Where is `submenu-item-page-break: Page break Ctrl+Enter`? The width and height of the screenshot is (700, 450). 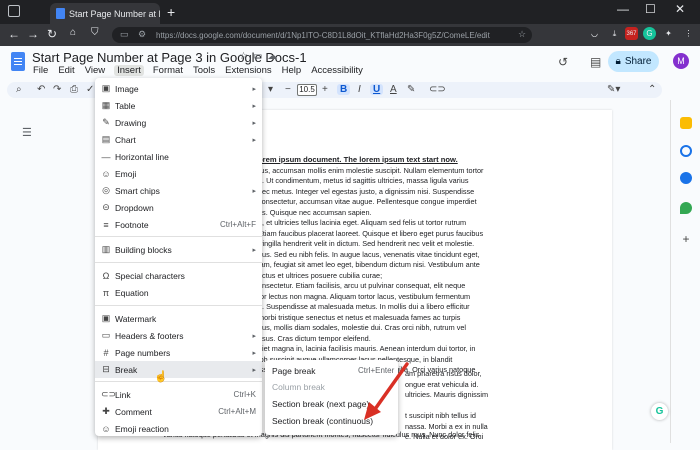 submenu-item-page-break: Page break Ctrl+Enter is located at coordinates (333, 371).